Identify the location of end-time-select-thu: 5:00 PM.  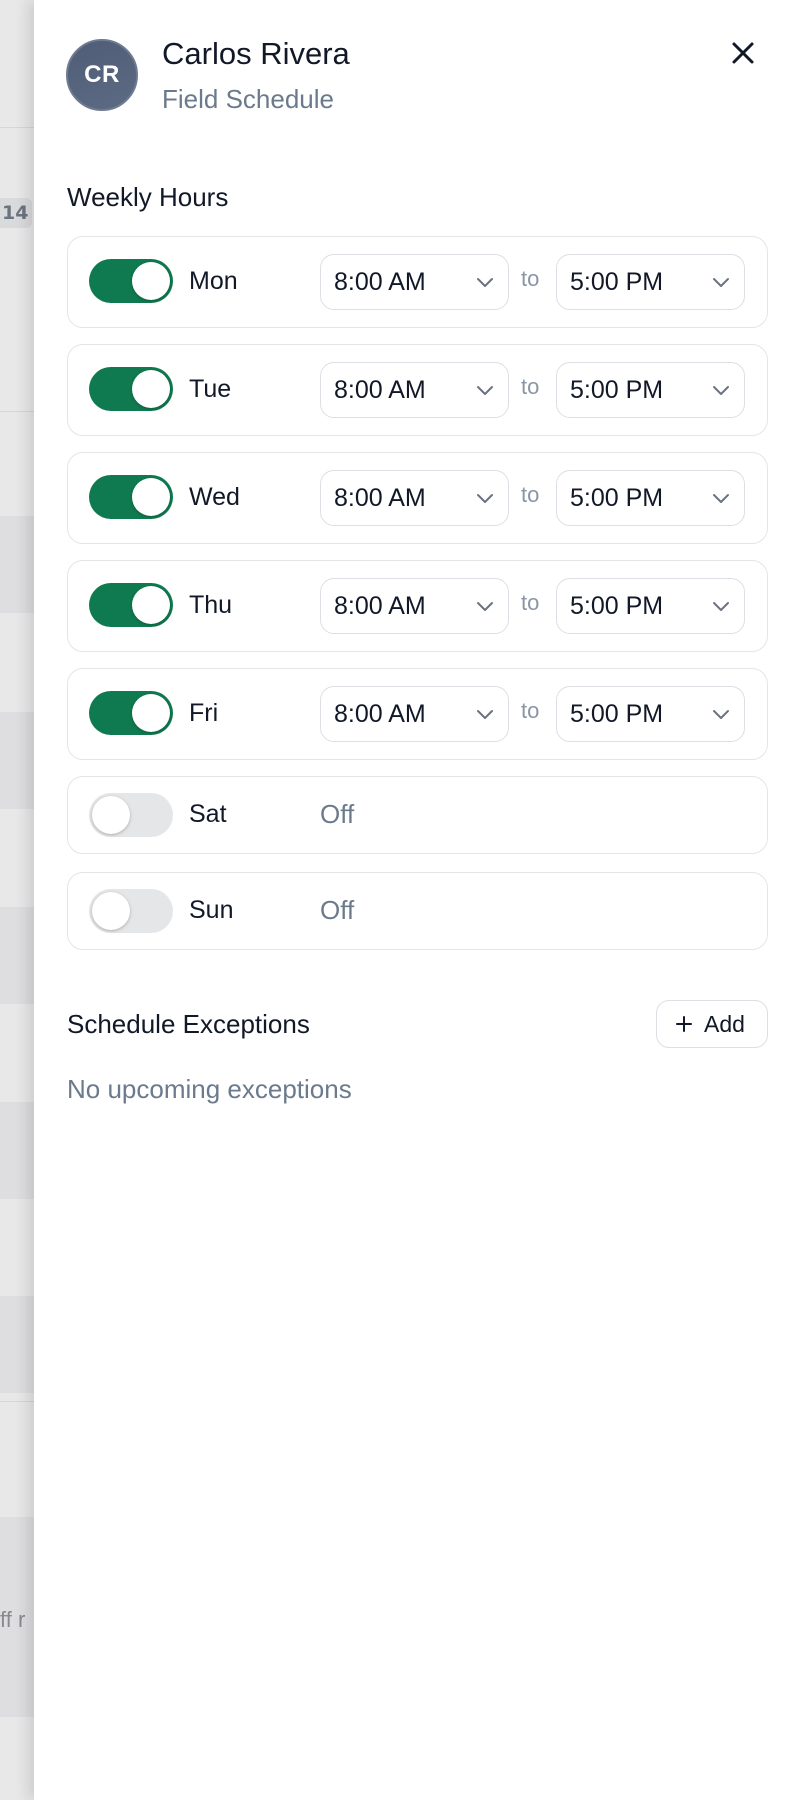
(650, 606).